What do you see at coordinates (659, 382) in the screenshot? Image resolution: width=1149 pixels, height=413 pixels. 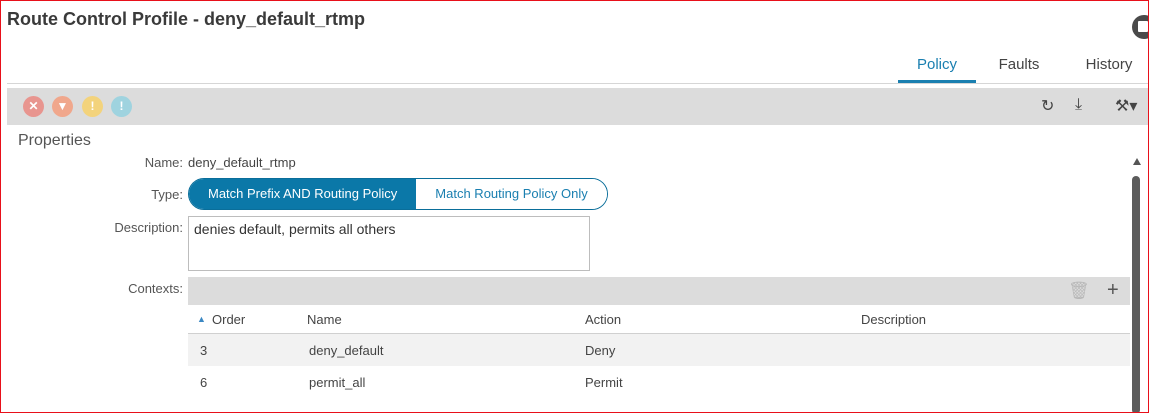 I see `table-row: 6 permit_all Permit` at bounding box center [659, 382].